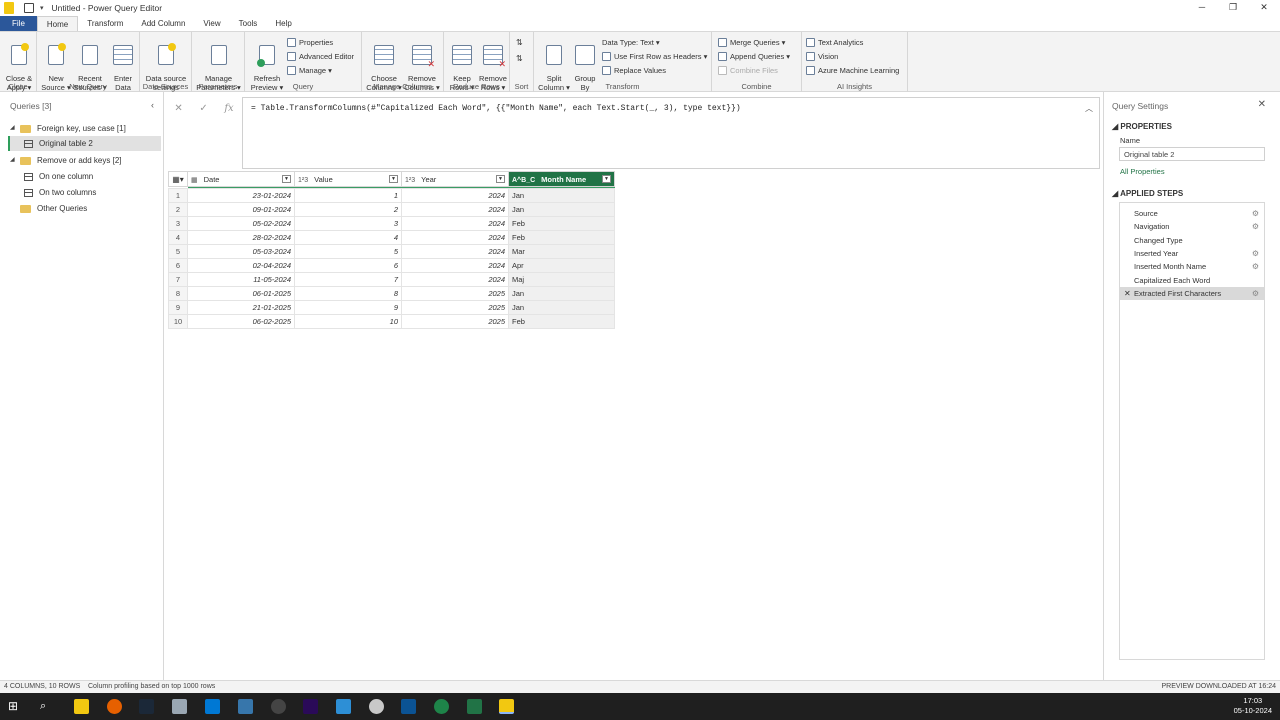 Image resolution: width=1280 pixels, height=720 pixels. What do you see at coordinates (178, 179) in the screenshot?
I see `table-menu-button: ▦▾` at bounding box center [178, 179].